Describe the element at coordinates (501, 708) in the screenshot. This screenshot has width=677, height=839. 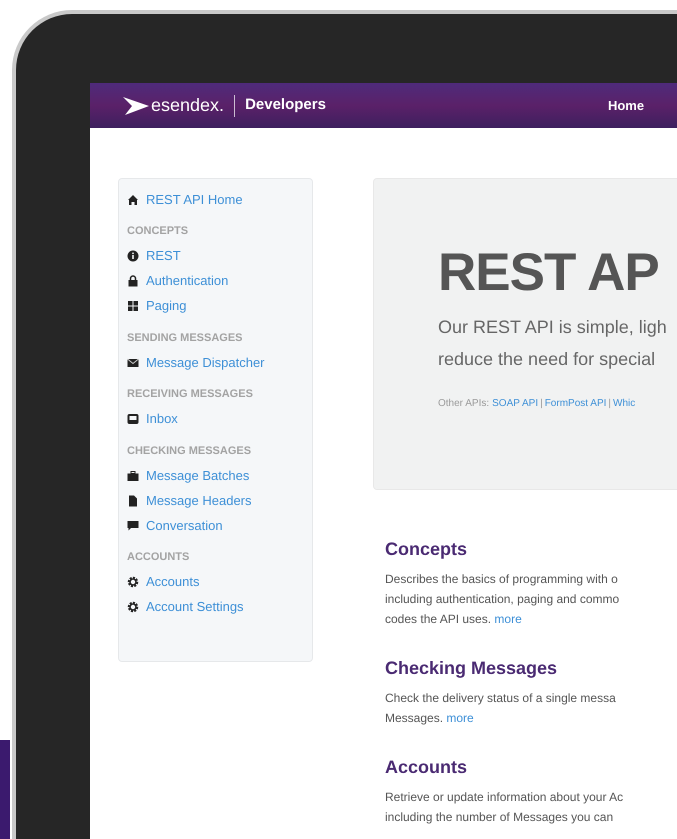
I see `section-text: Check the delivery status of a single messa Messages. more` at that location.